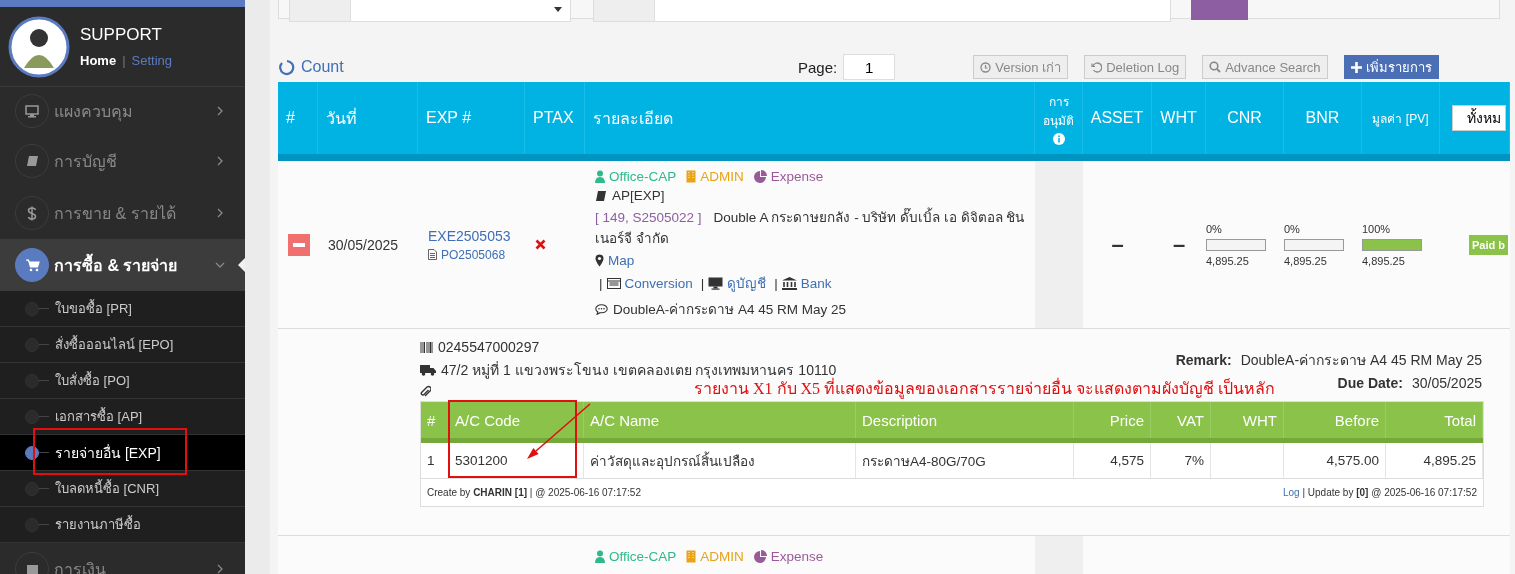  Describe the element at coordinates (737, 283) in the screenshot. I see `action-link: ดูบัญชี` at that location.